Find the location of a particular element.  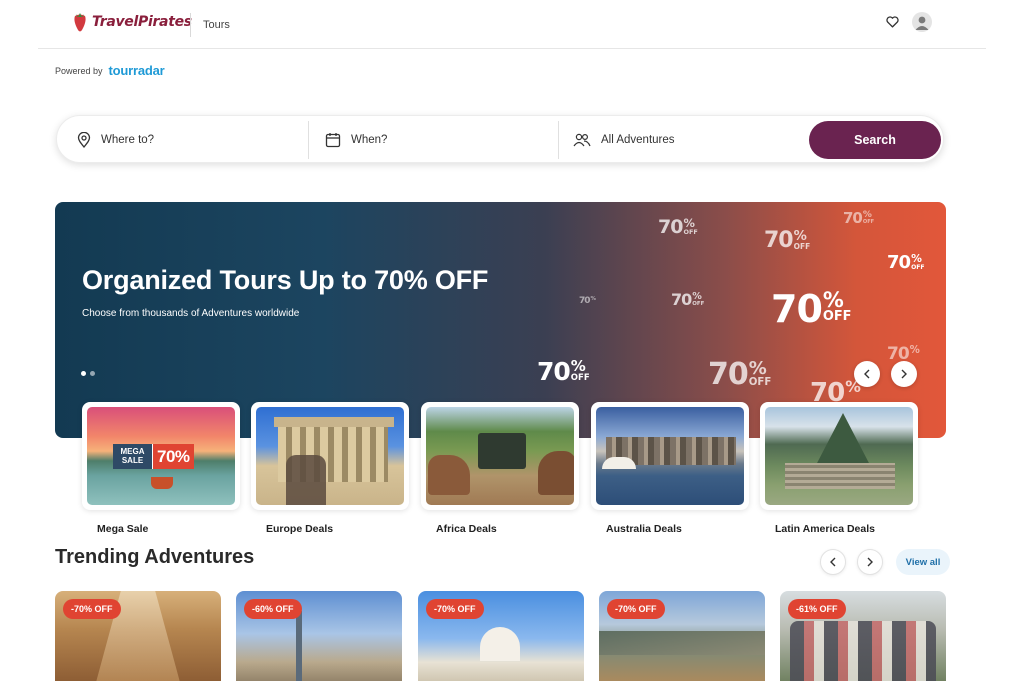

discount-badge: -61% OFF is located at coordinates (817, 609).